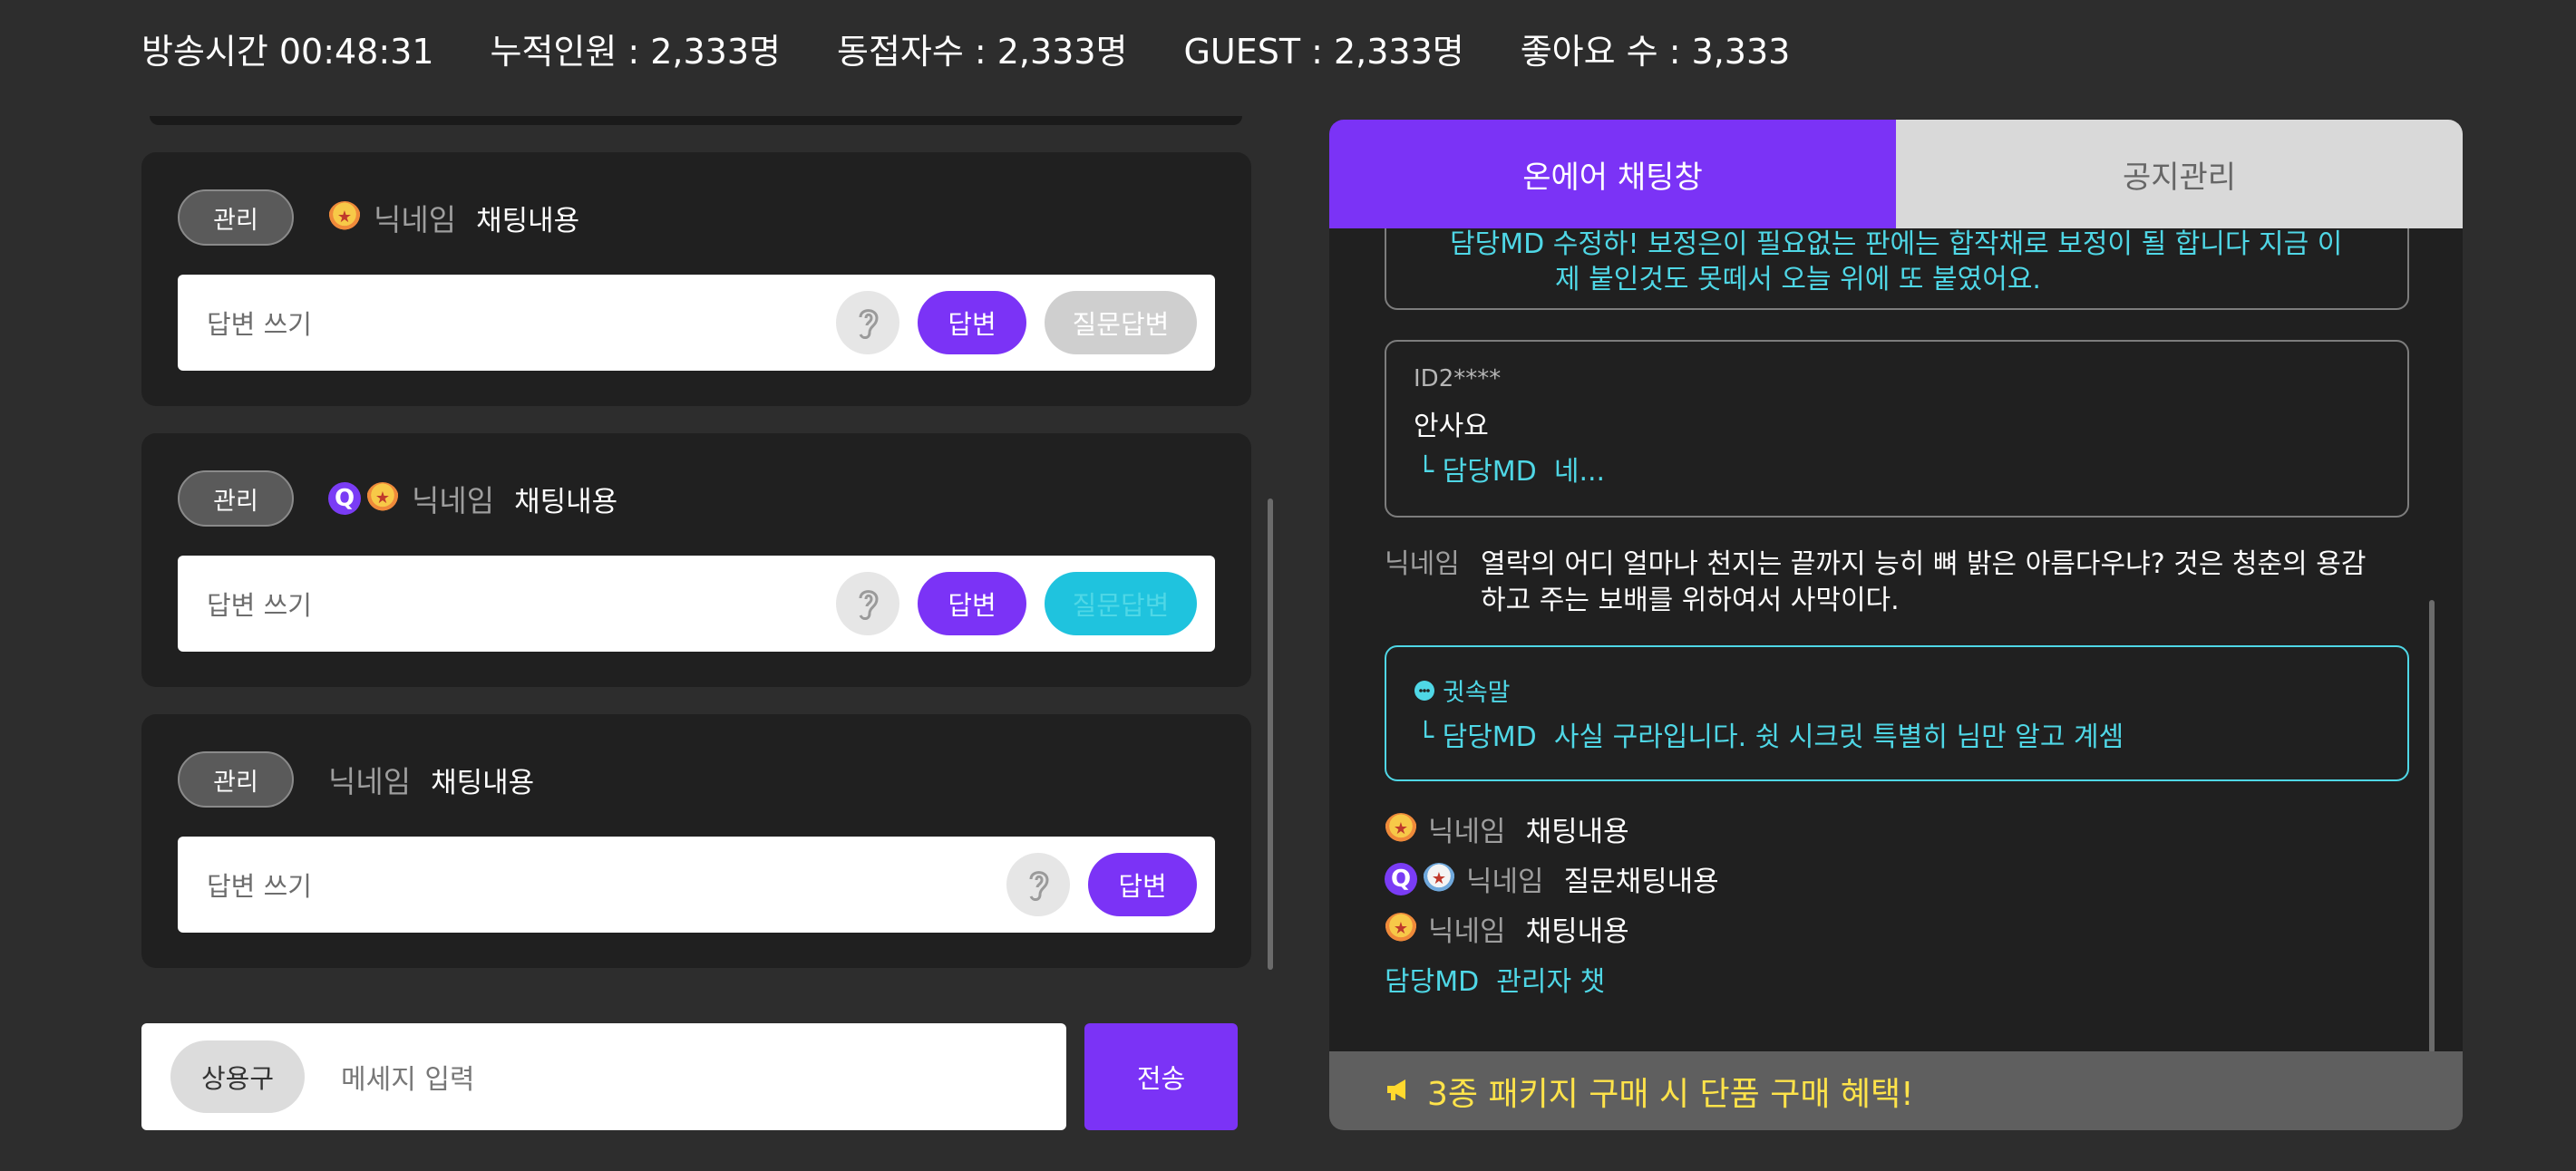  Describe the element at coordinates (982, 52) in the screenshot. I see `concurrent-count: 동접자수 :2,333명` at that location.